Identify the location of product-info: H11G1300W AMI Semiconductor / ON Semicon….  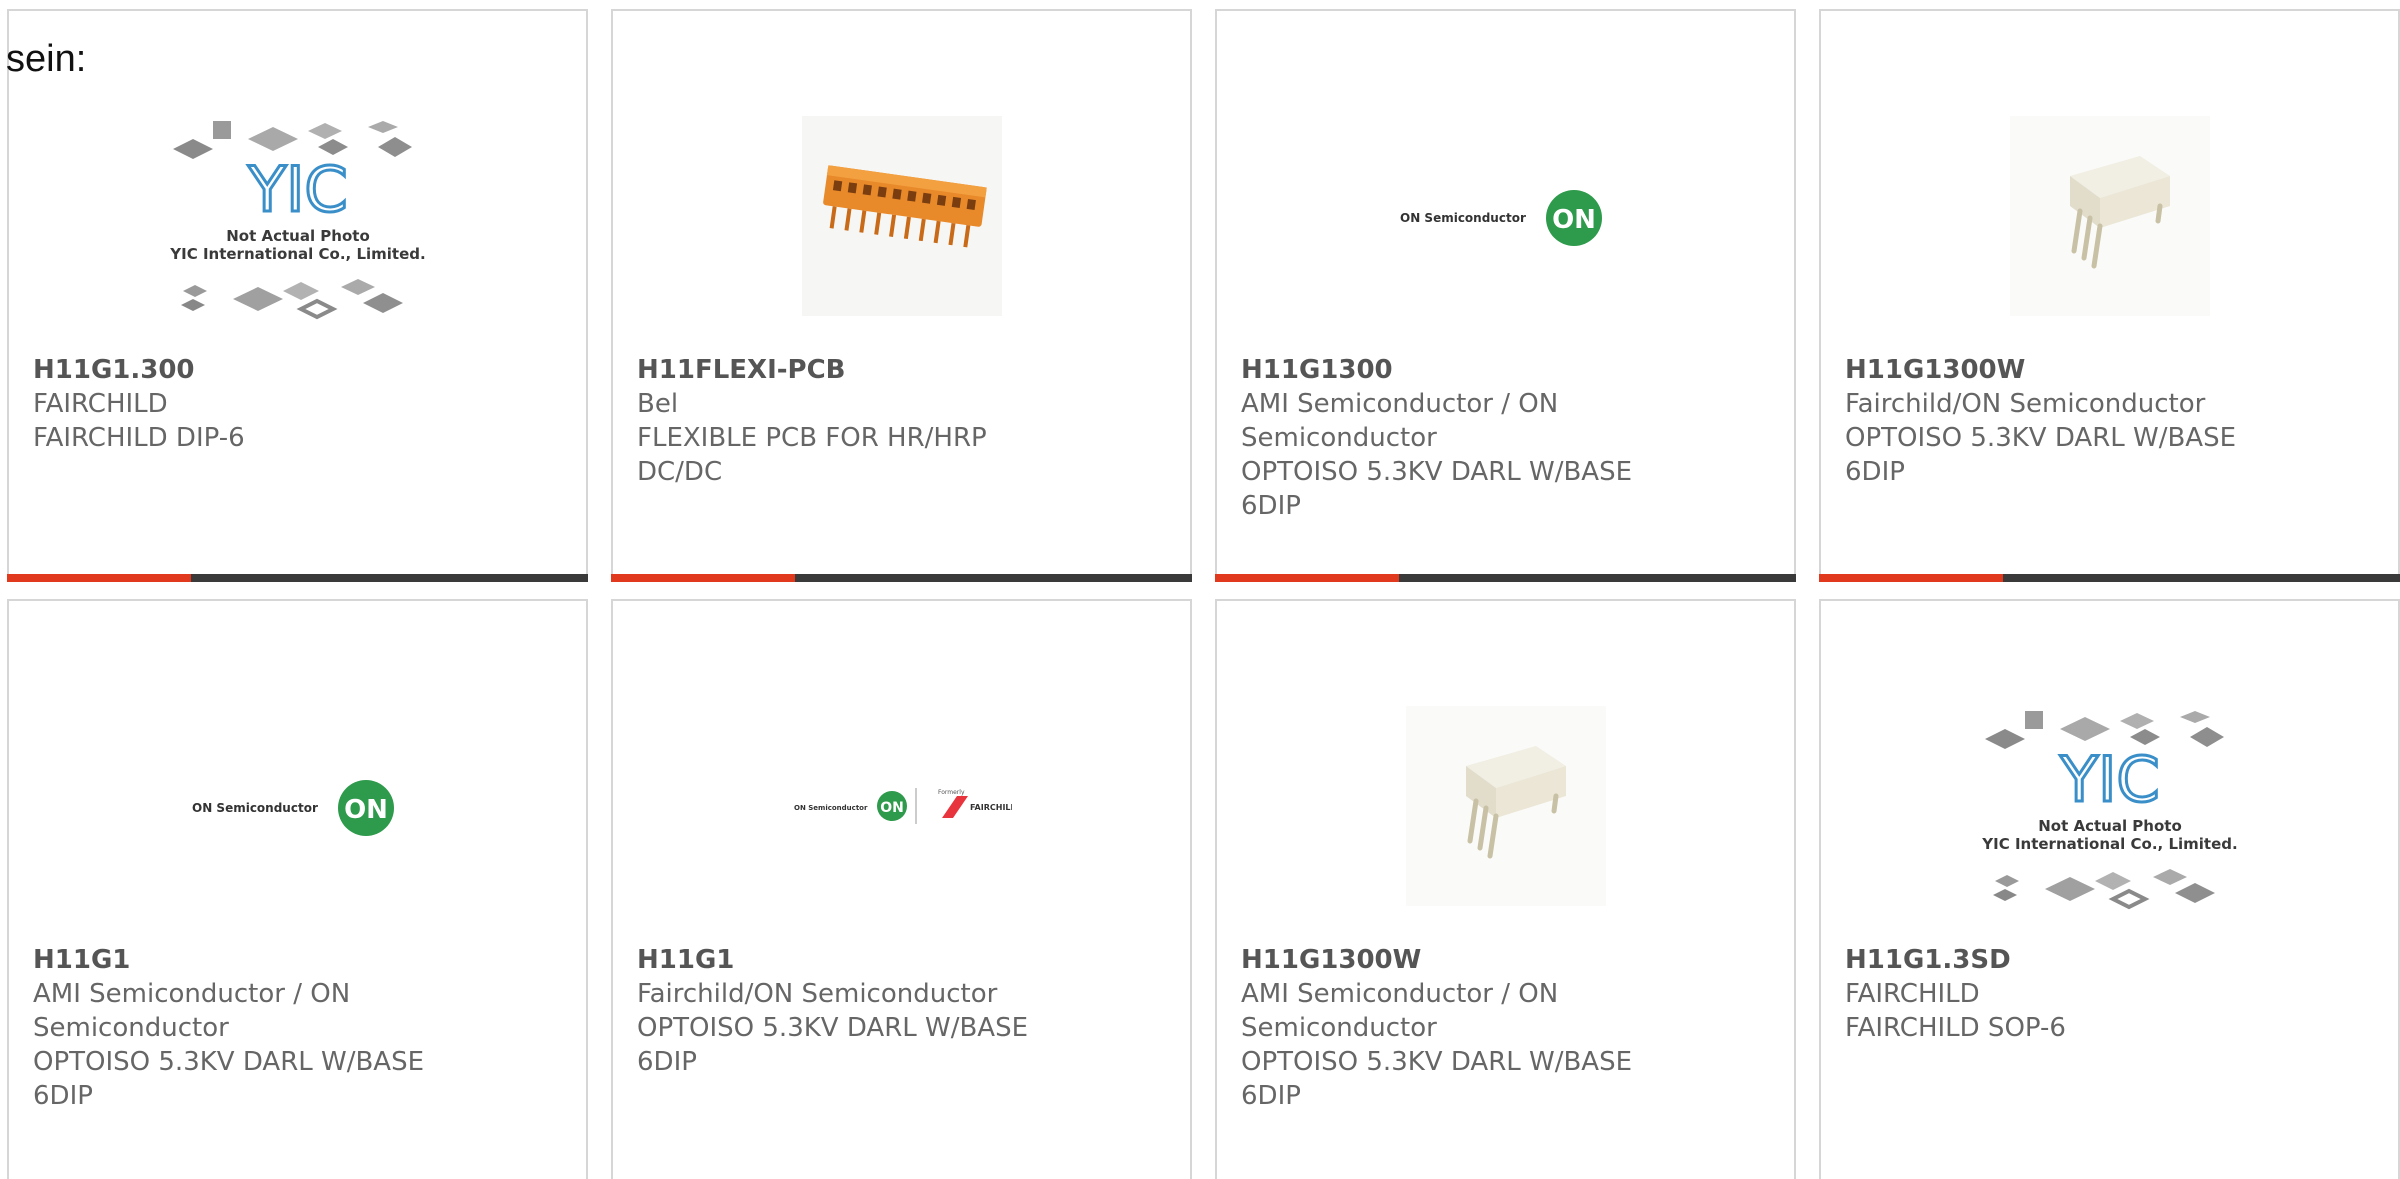
(1442, 1028).